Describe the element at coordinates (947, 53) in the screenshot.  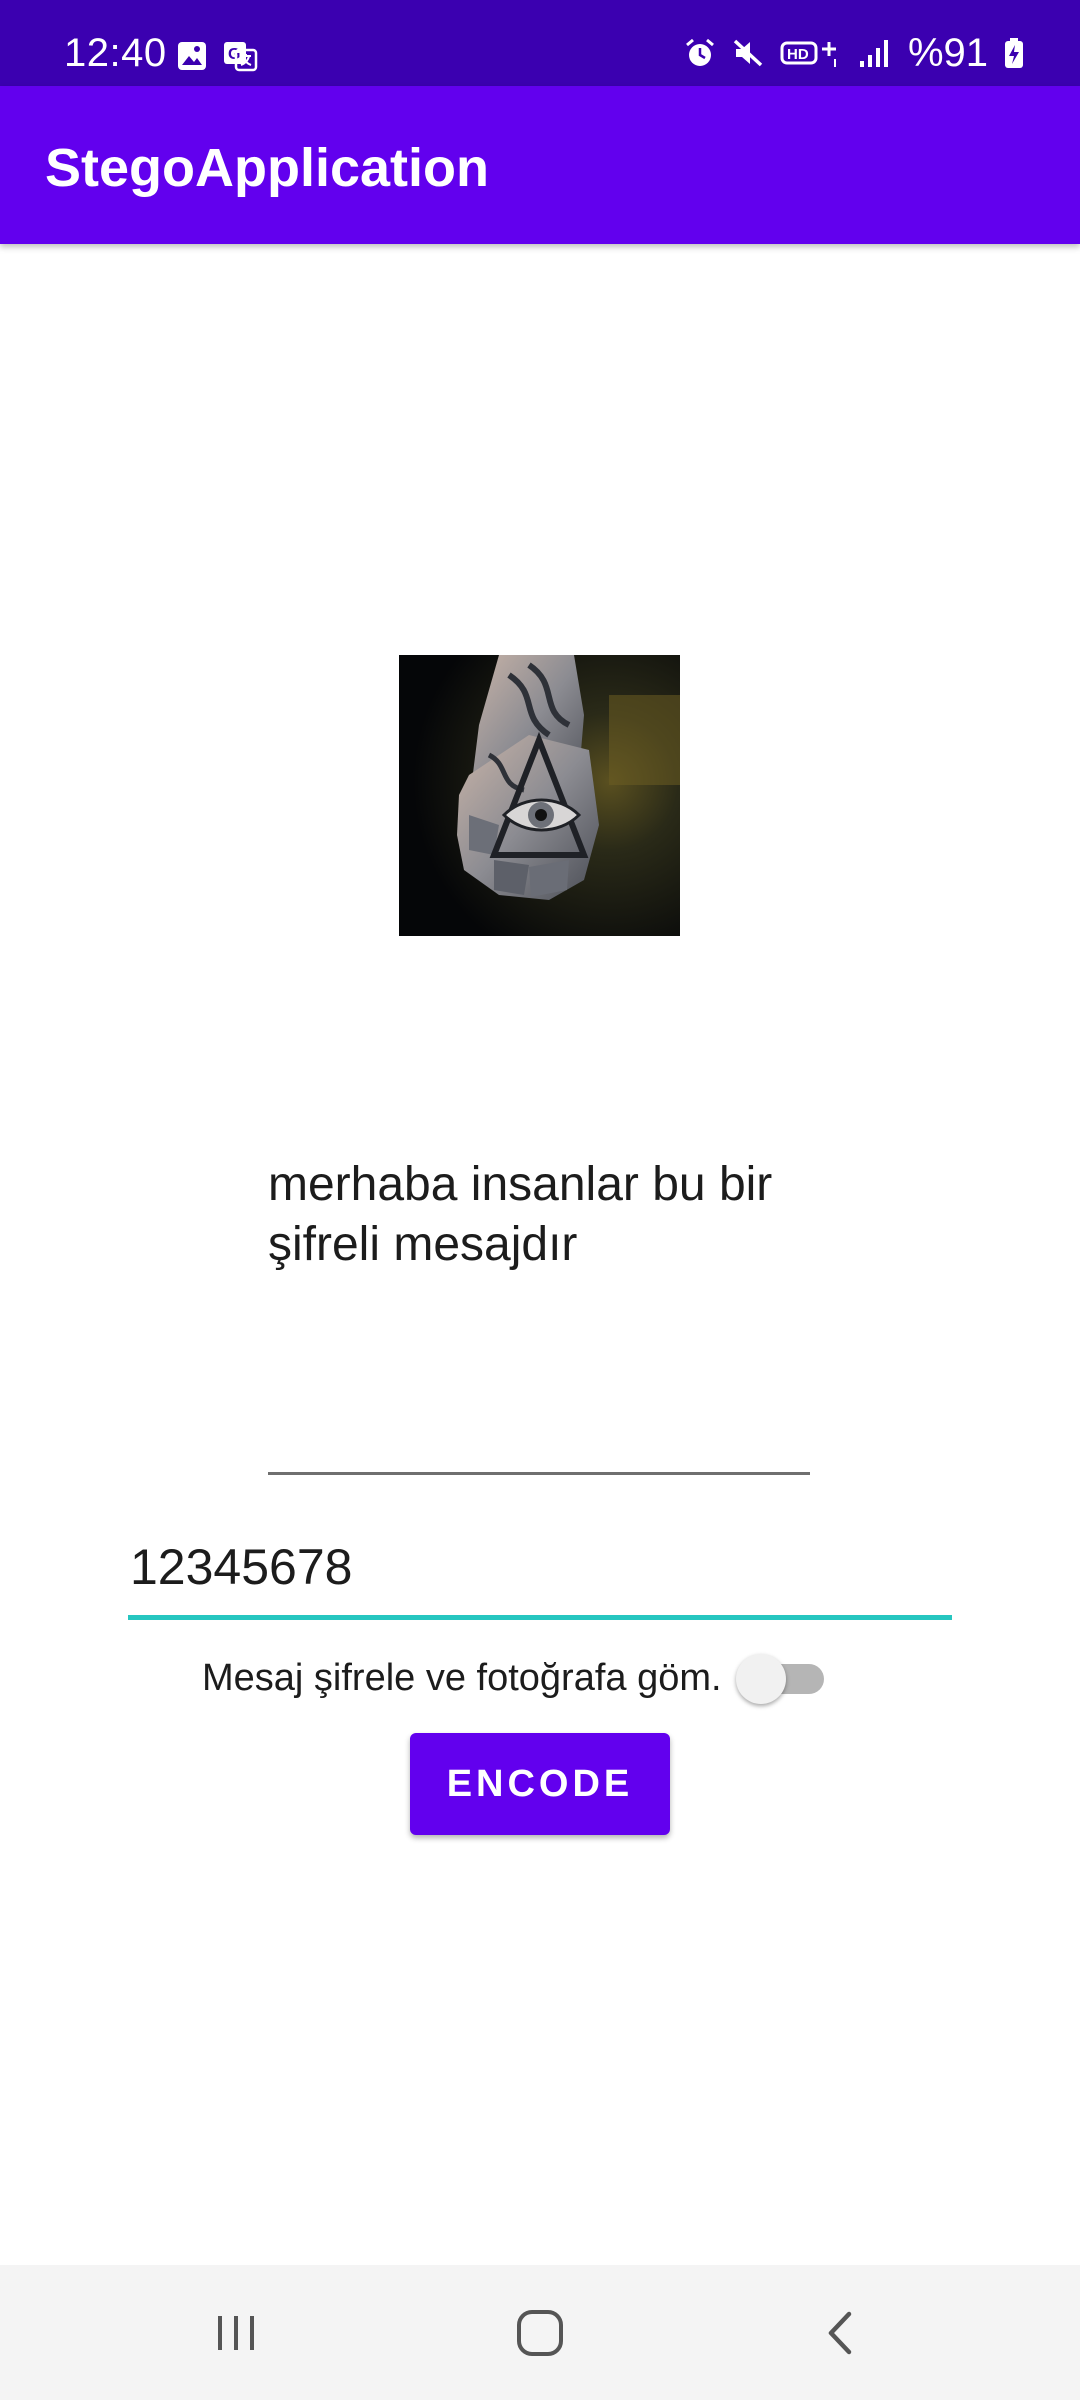
I see `battery-percentage: %91` at that location.